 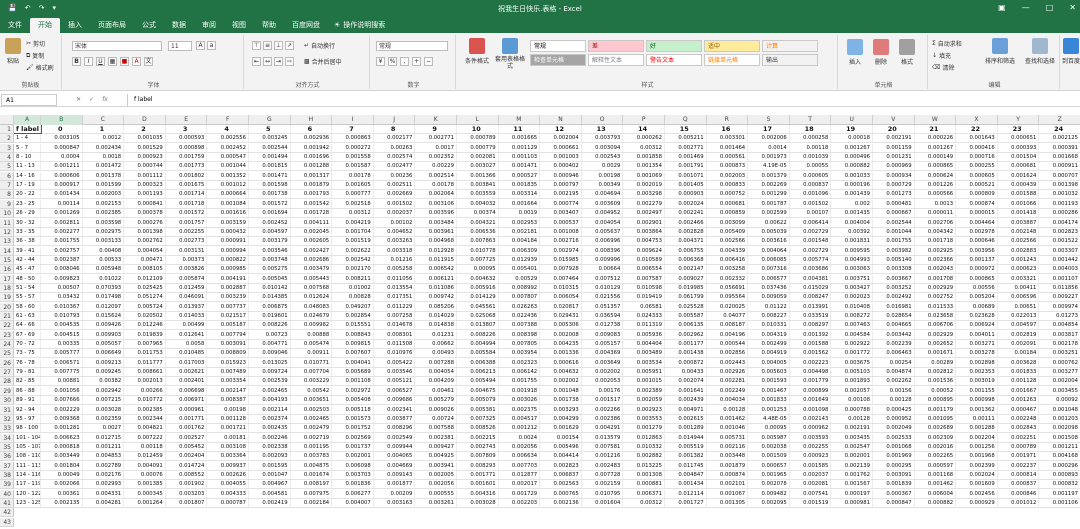 What do you see at coordinates (145, 259) in the screenshot?
I see `table-cell: 0.00471` at bounding box center [145, 259].